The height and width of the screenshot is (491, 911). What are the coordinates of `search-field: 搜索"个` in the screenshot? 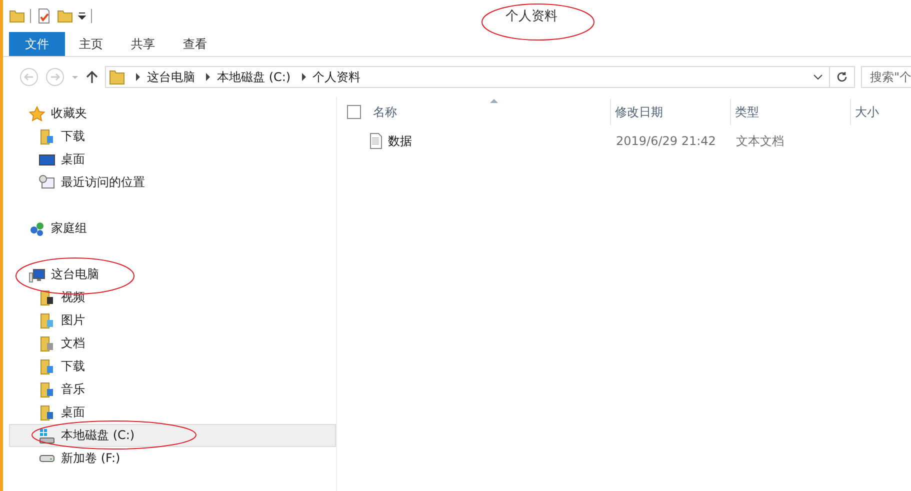 It's located at (886, 77).